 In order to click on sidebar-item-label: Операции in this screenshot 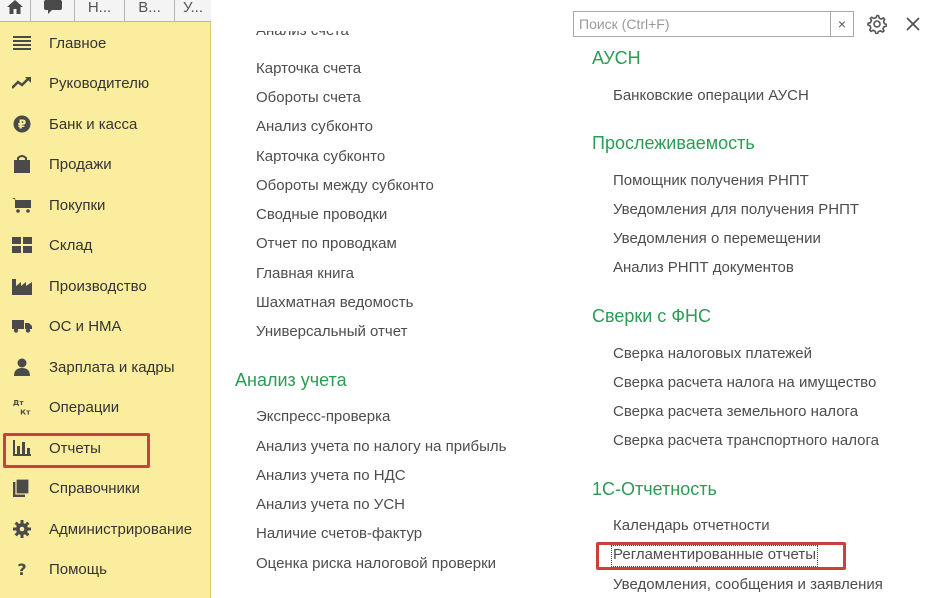, I will do `click(84, 407)`.